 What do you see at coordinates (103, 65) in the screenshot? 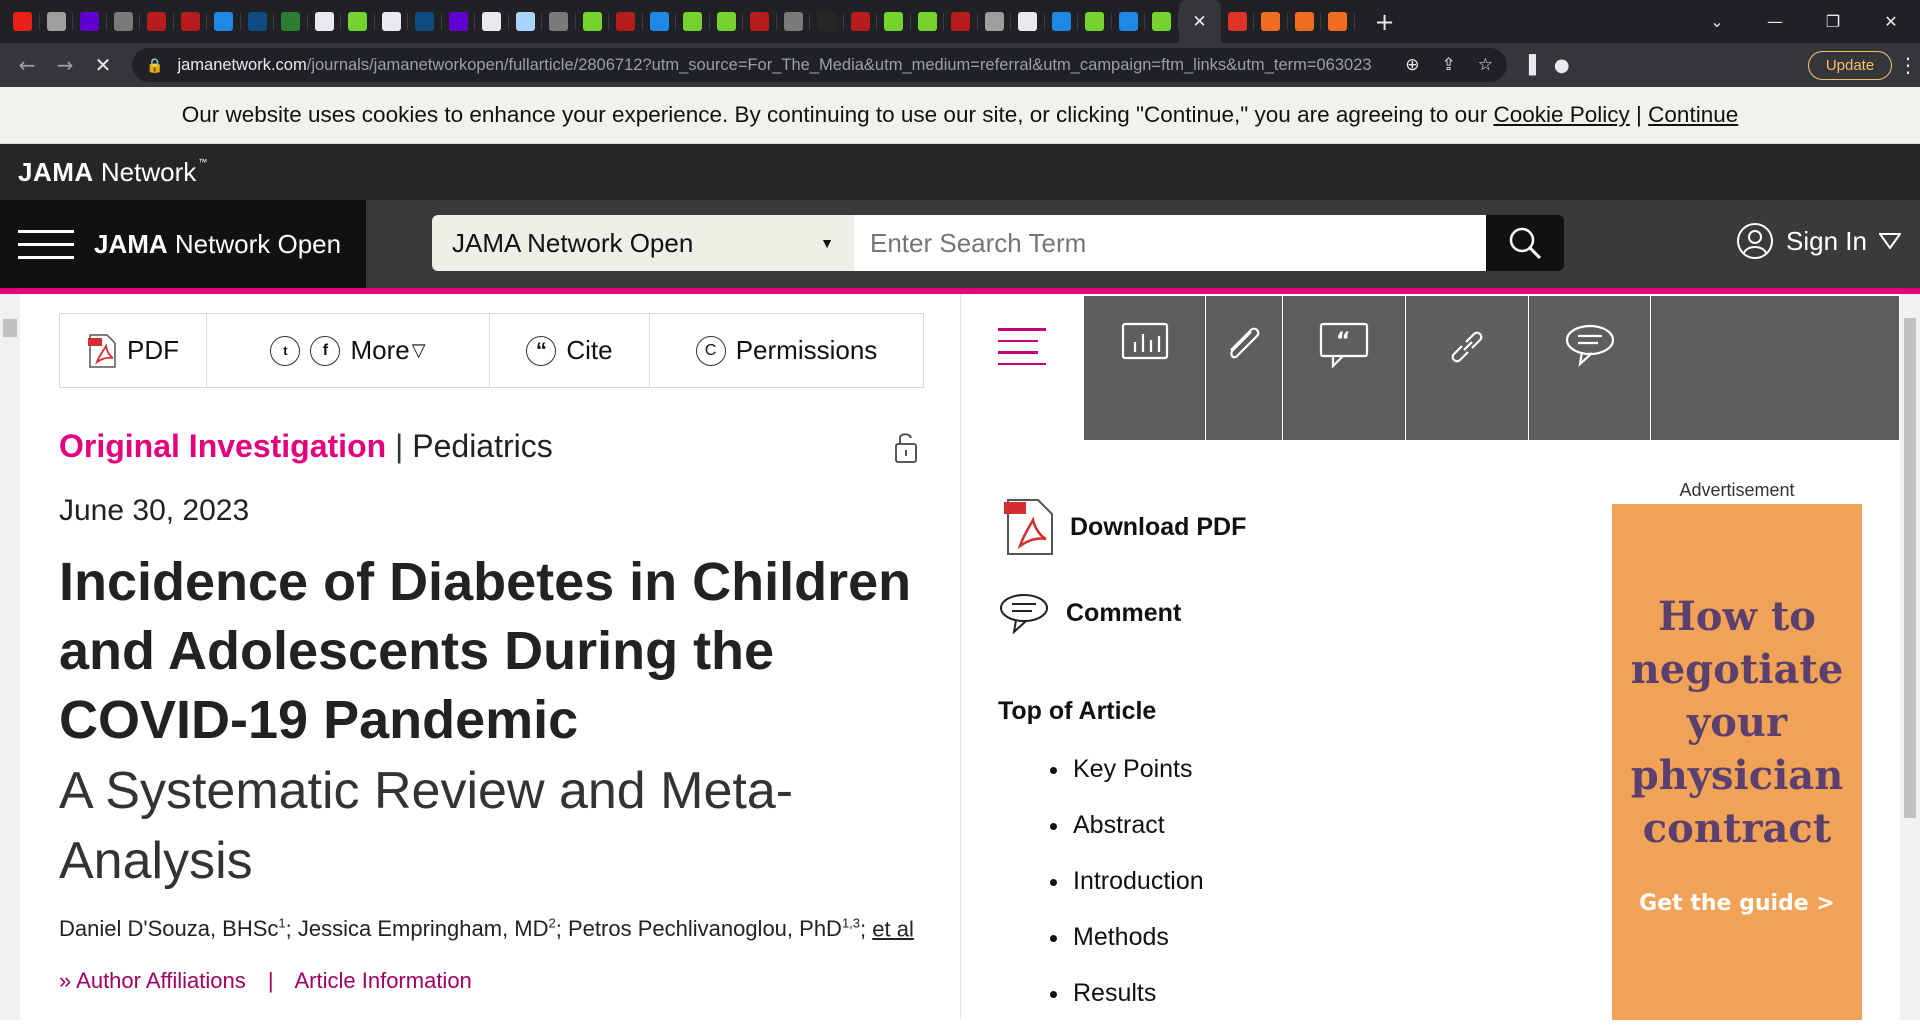
I see `stop-loading-button: ✕` at bounding box center [103, 65].